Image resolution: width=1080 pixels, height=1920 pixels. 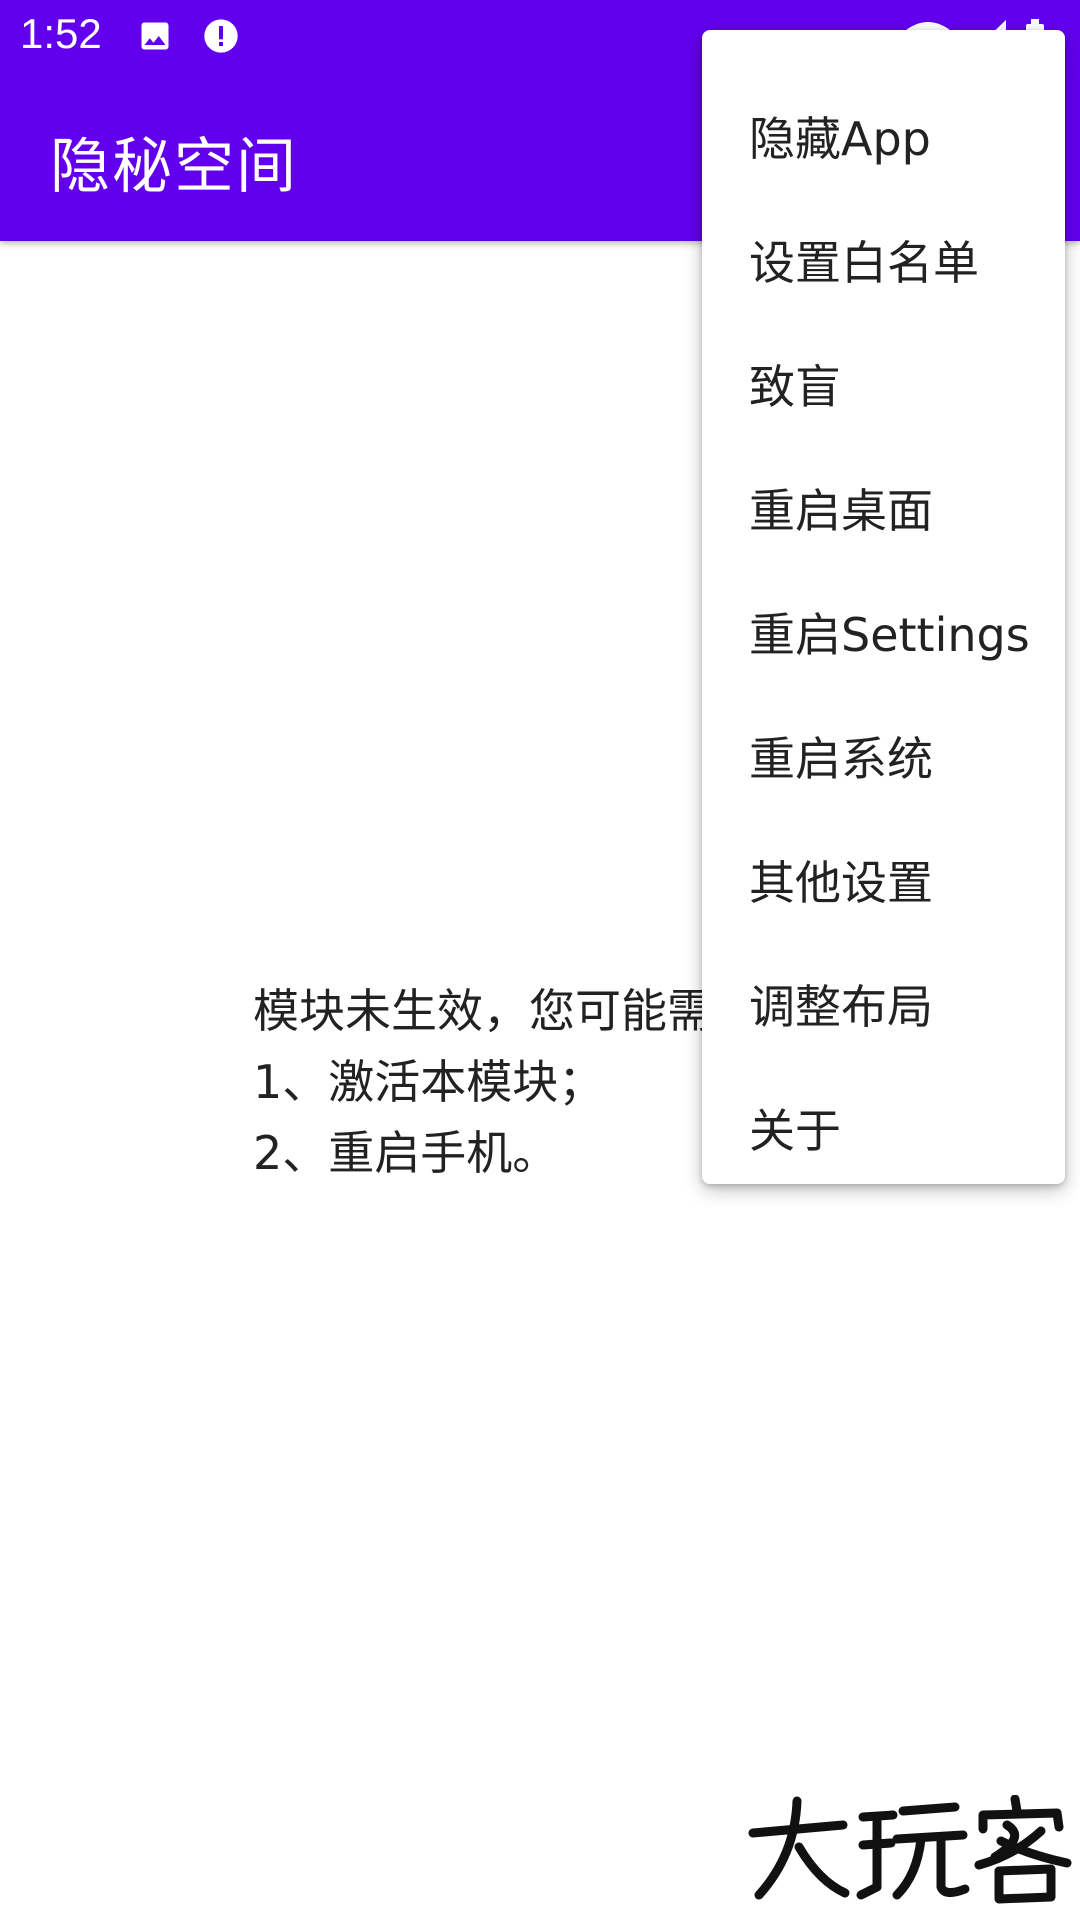 I want to click on menu-item-blind: 致盲, so click(x=883, y=387).